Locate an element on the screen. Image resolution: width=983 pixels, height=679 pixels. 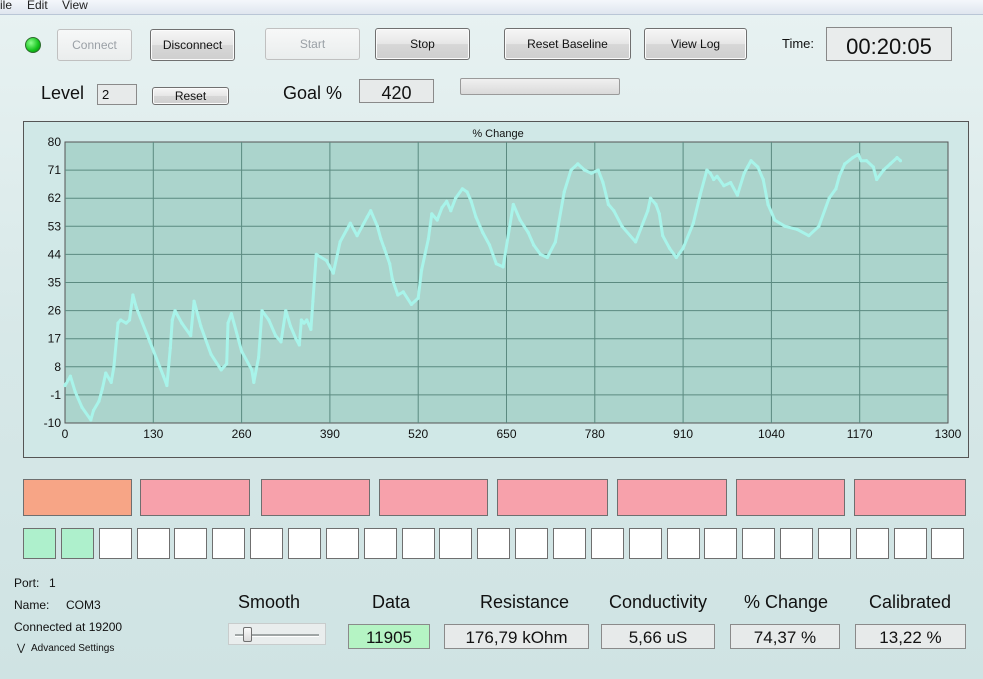
smooth-slider-thumb is located at coordinates (247, 634).